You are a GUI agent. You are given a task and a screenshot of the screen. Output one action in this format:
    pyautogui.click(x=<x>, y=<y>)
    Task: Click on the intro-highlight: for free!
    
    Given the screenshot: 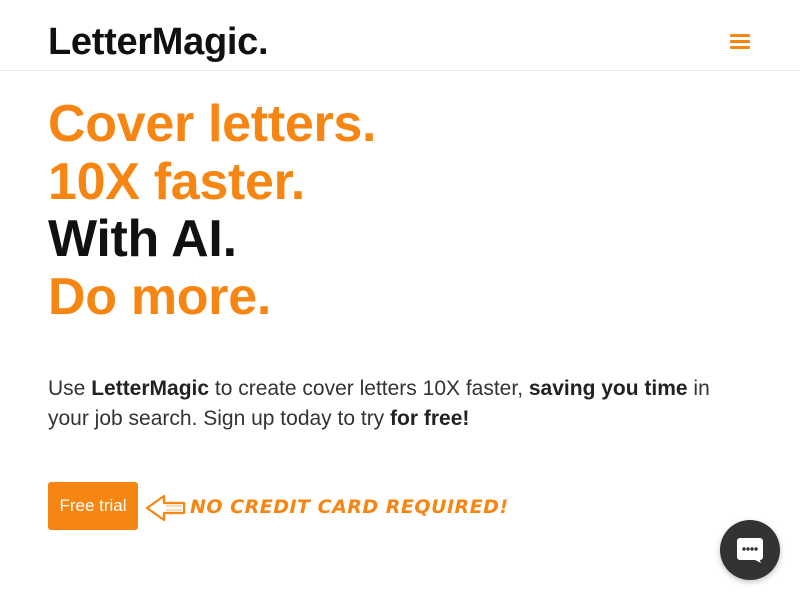 What is the action you would take?
    pyautogui.click(x=430, y=418)
    